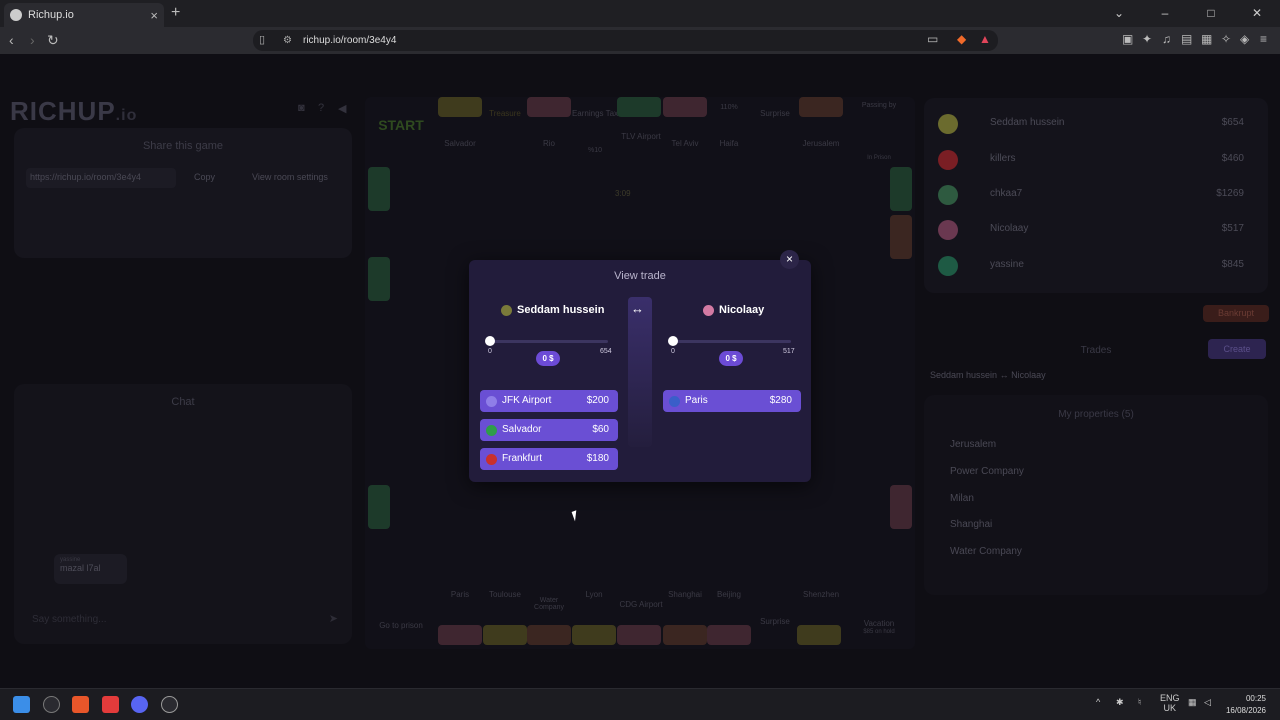 Image resolution: width=1280 pixels, height=720 pixels. I want to click on cell-water-company: Water Company, so click(549, 604).